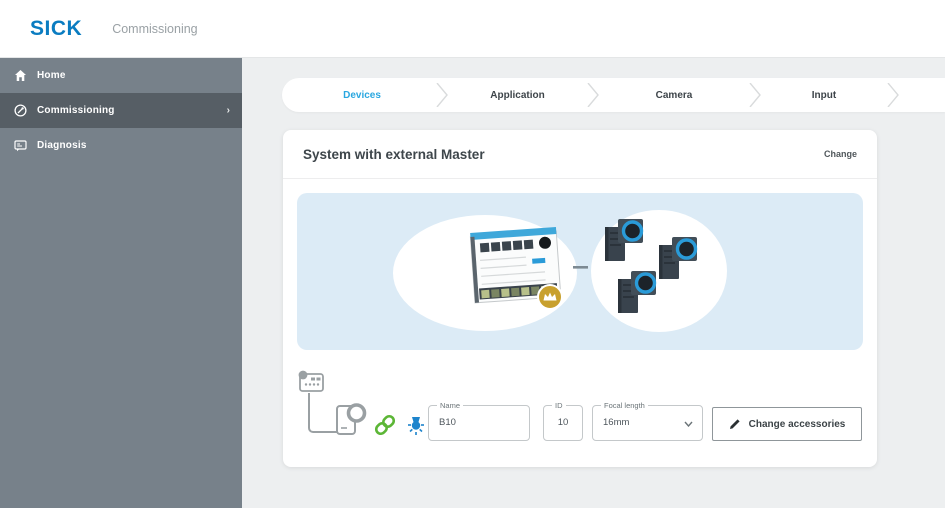  I want to click on step-camera: Camera, so click(677, 95).